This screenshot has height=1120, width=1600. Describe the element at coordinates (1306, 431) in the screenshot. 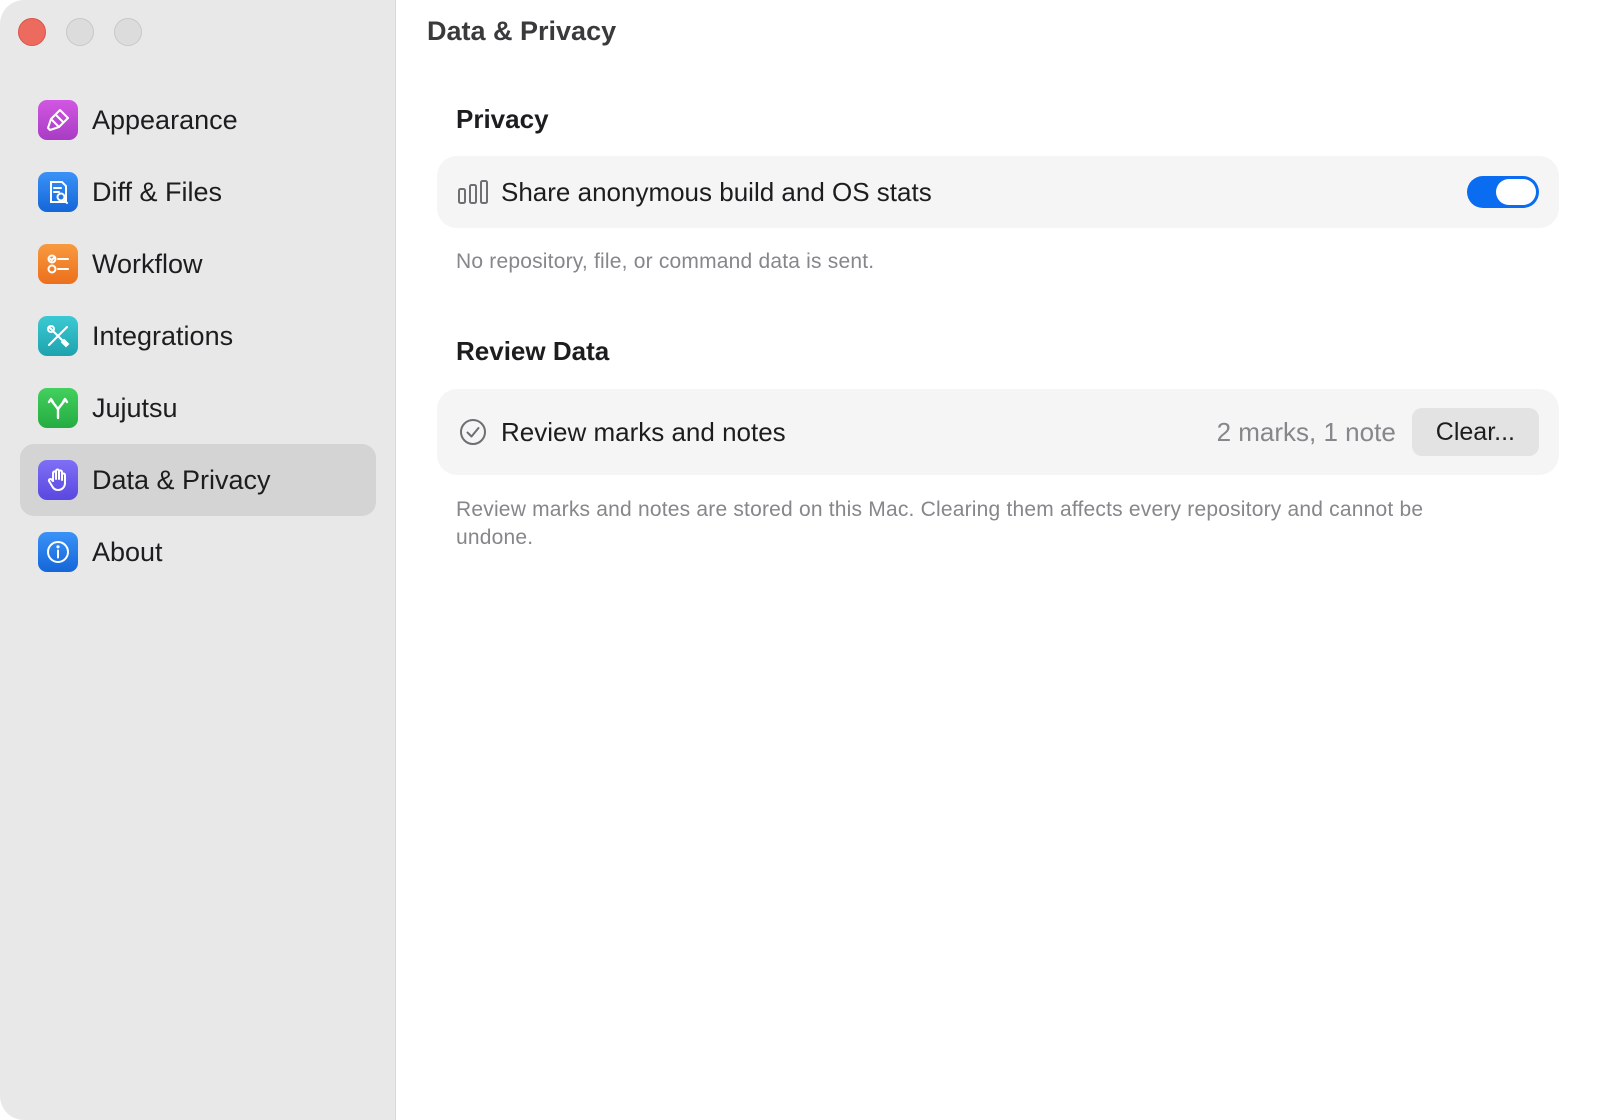

I see `review-marks-count: 2 marks, 1 note` at that location.